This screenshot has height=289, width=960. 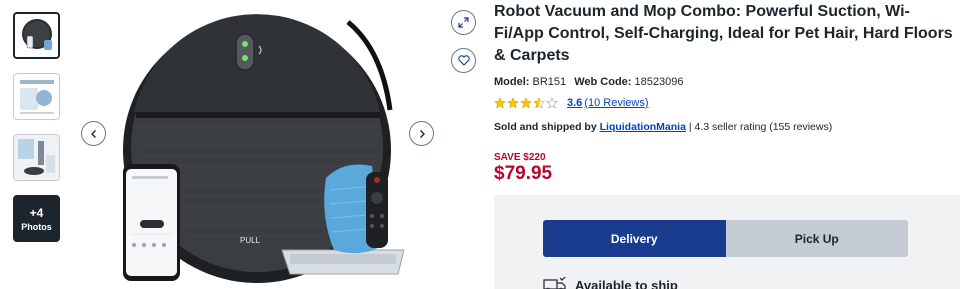 I want to click on chevron-right-icon, so click(x=422, y=133).